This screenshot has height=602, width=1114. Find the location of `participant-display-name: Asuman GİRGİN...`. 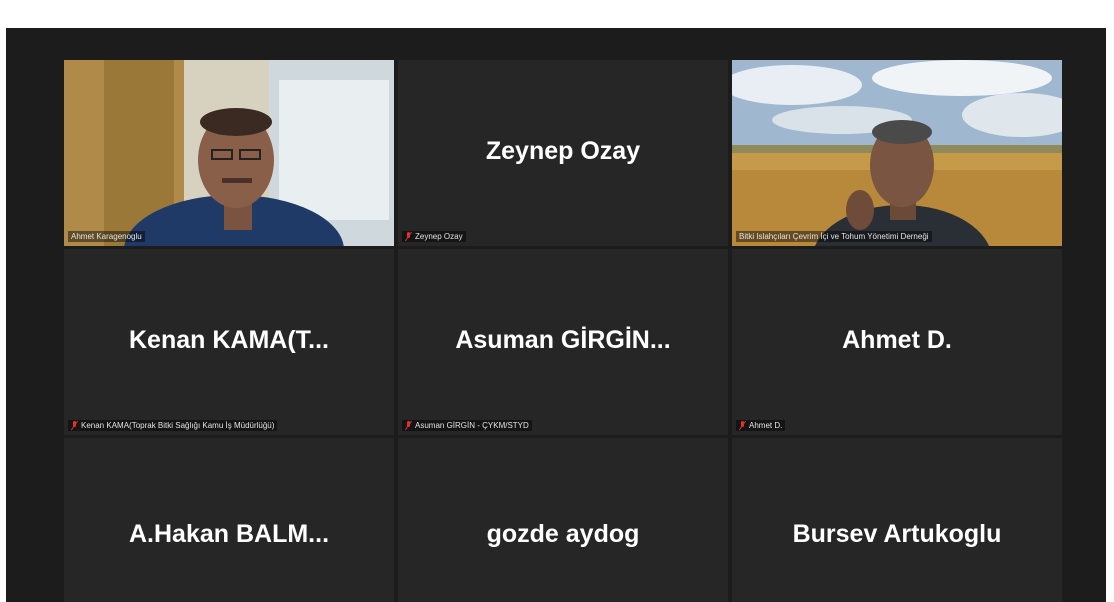

participant-display-name: Asuman GİRGİN... is located at coordinates (563, 340).